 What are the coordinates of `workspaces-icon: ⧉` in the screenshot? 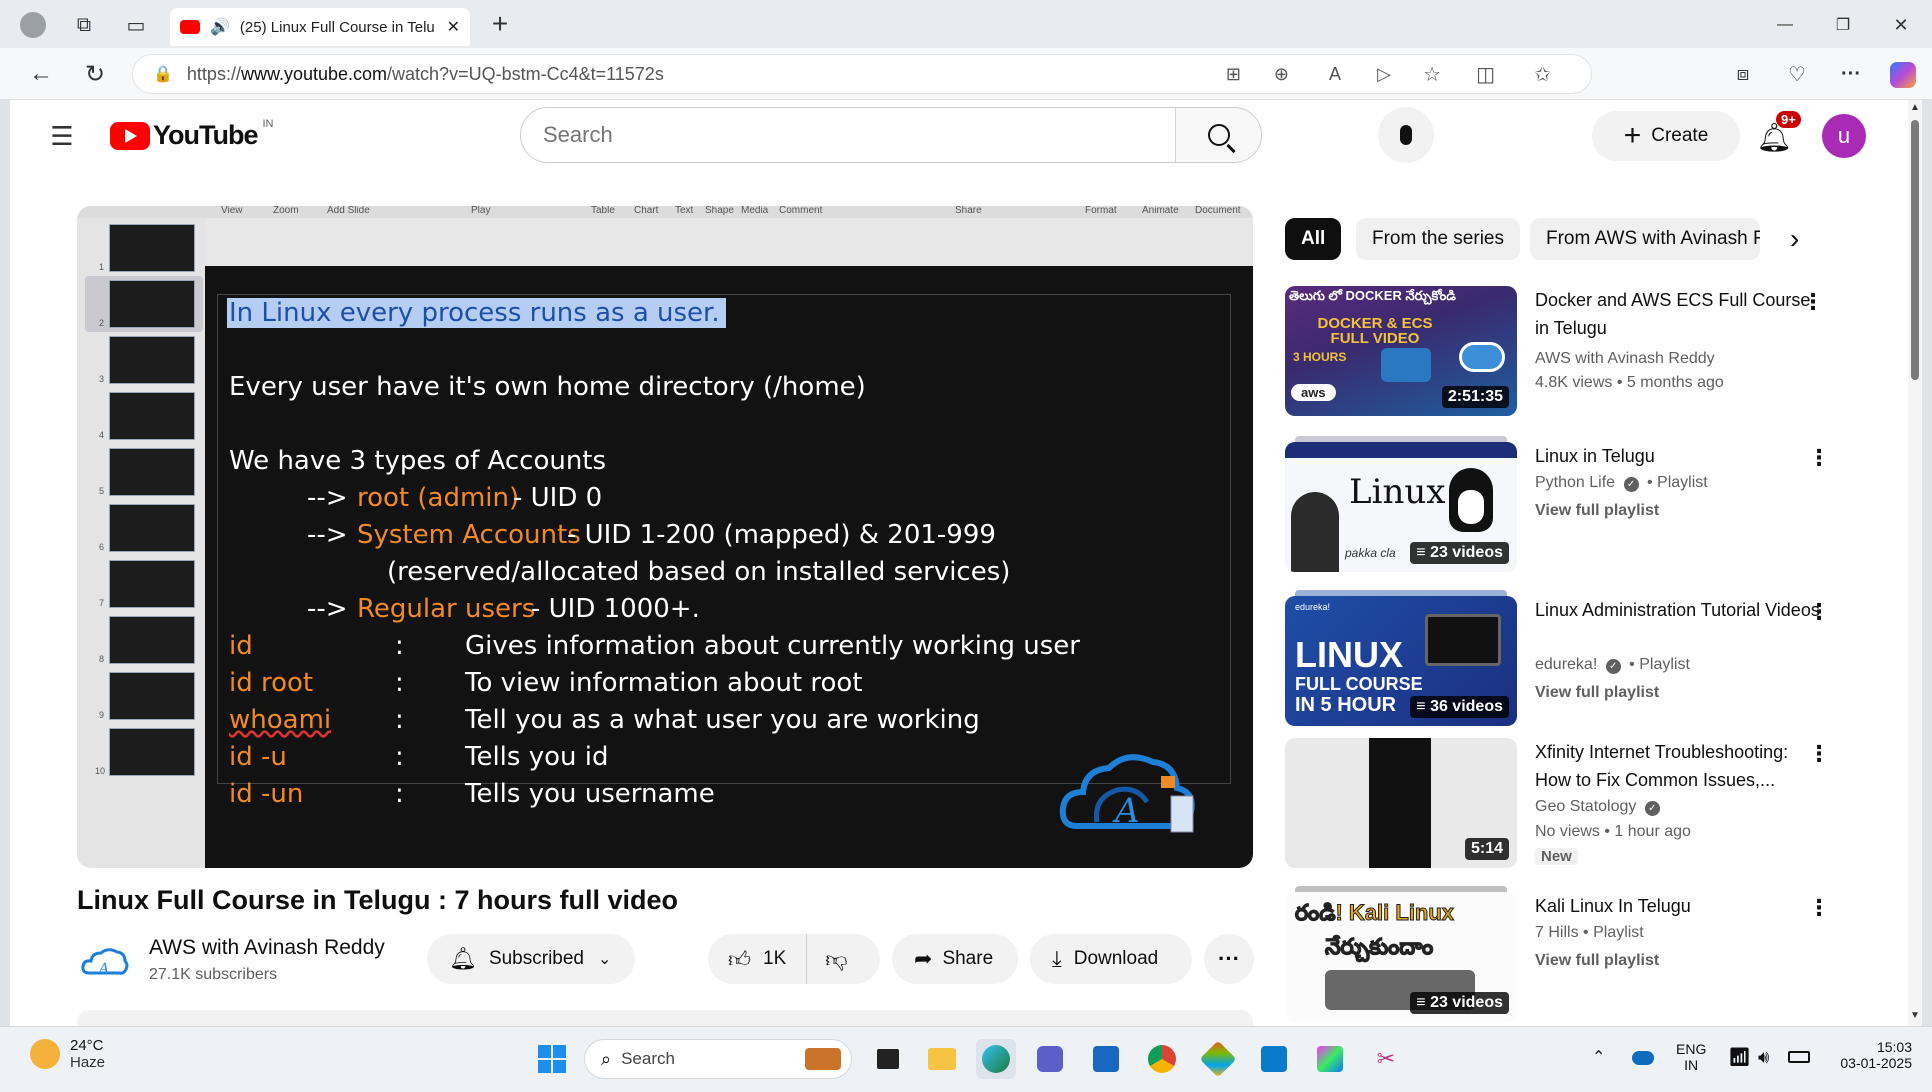 It's located at (84, 25).